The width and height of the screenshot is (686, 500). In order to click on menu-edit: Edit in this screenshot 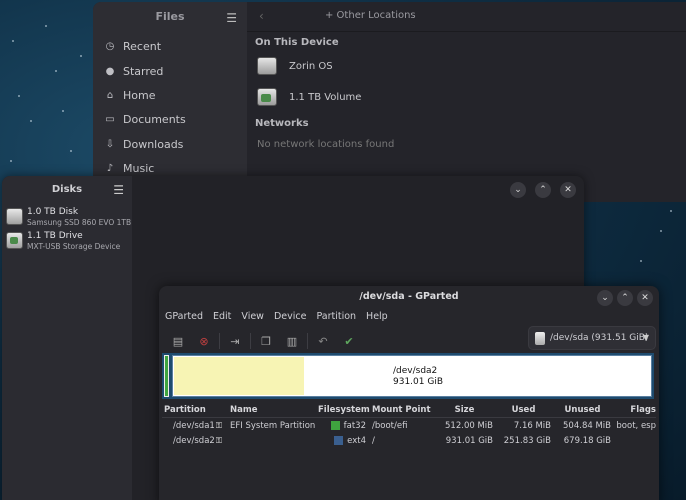, I will do `click(222, 316)`.